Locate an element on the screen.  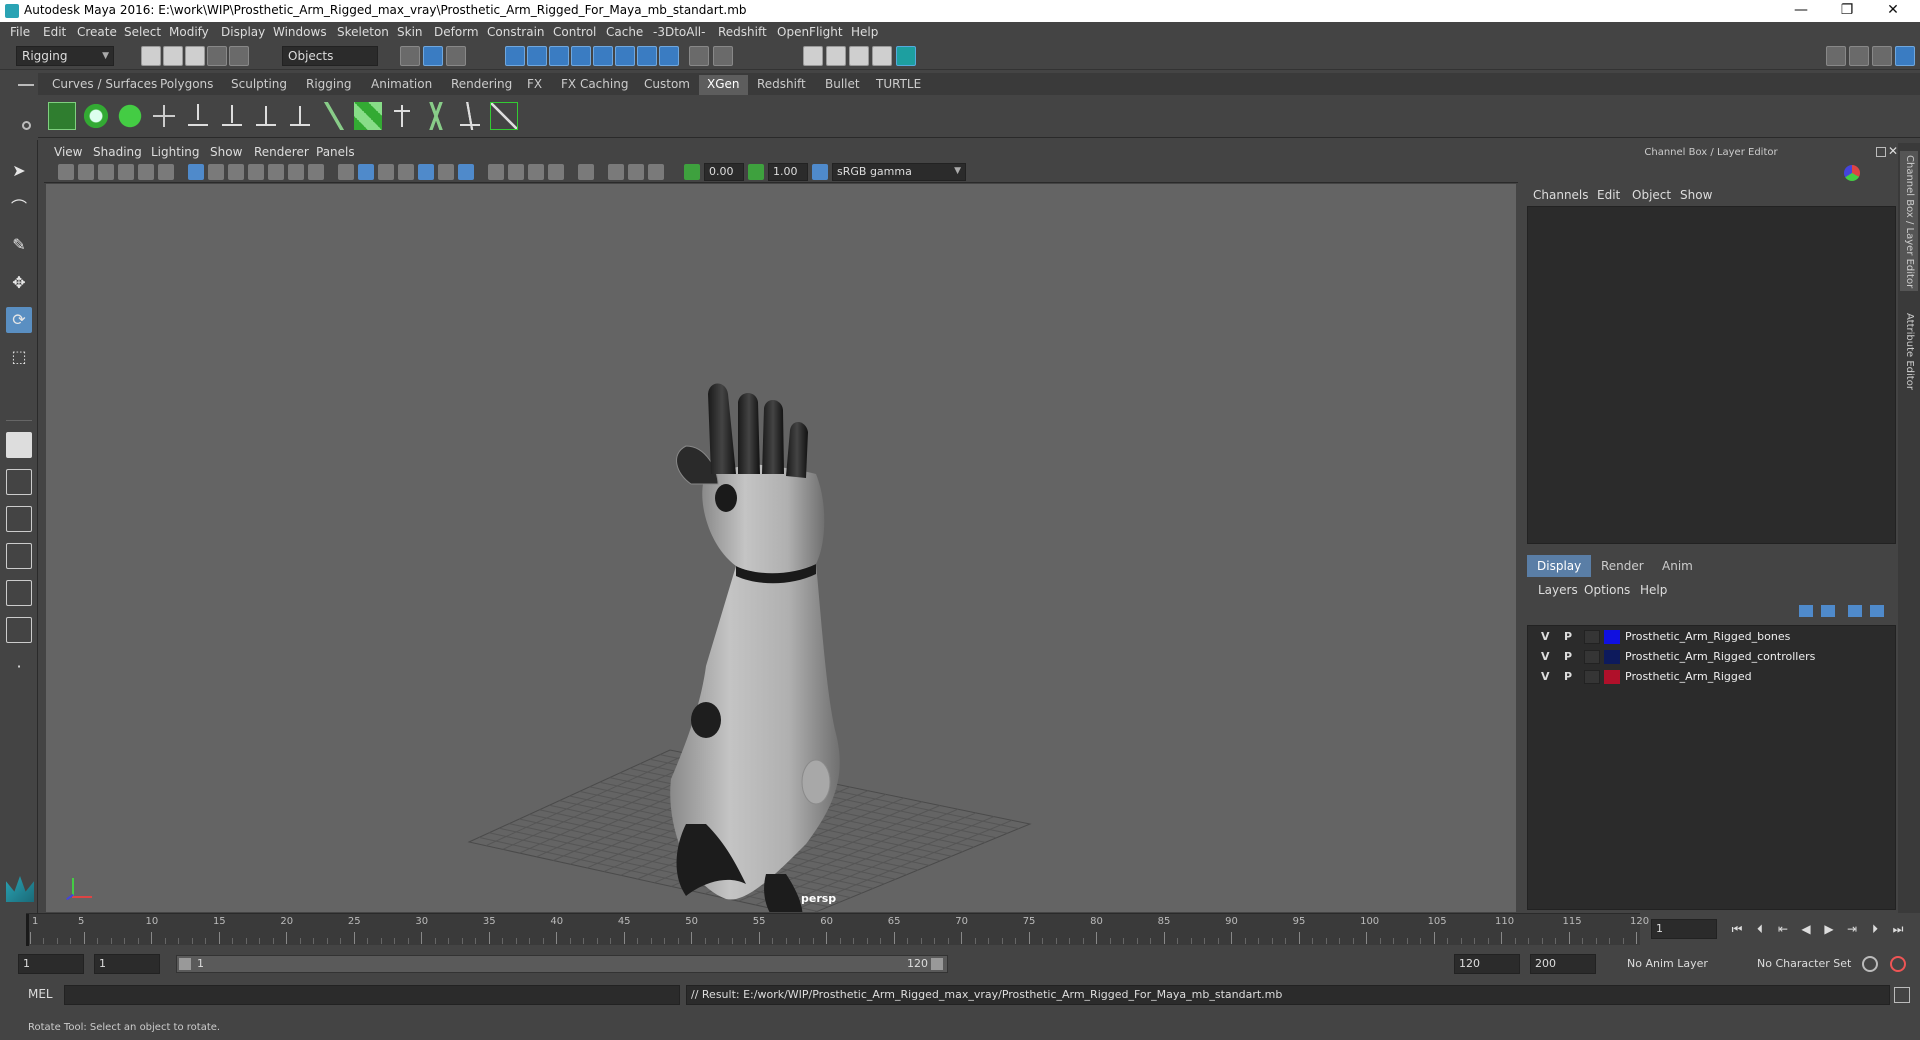
shelf-settings-icon is located at coordinates (26, 125).